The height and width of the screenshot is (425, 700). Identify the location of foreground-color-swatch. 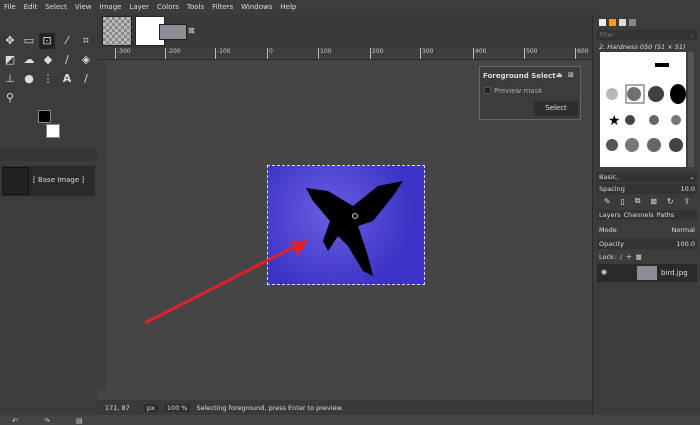
(44, 116).